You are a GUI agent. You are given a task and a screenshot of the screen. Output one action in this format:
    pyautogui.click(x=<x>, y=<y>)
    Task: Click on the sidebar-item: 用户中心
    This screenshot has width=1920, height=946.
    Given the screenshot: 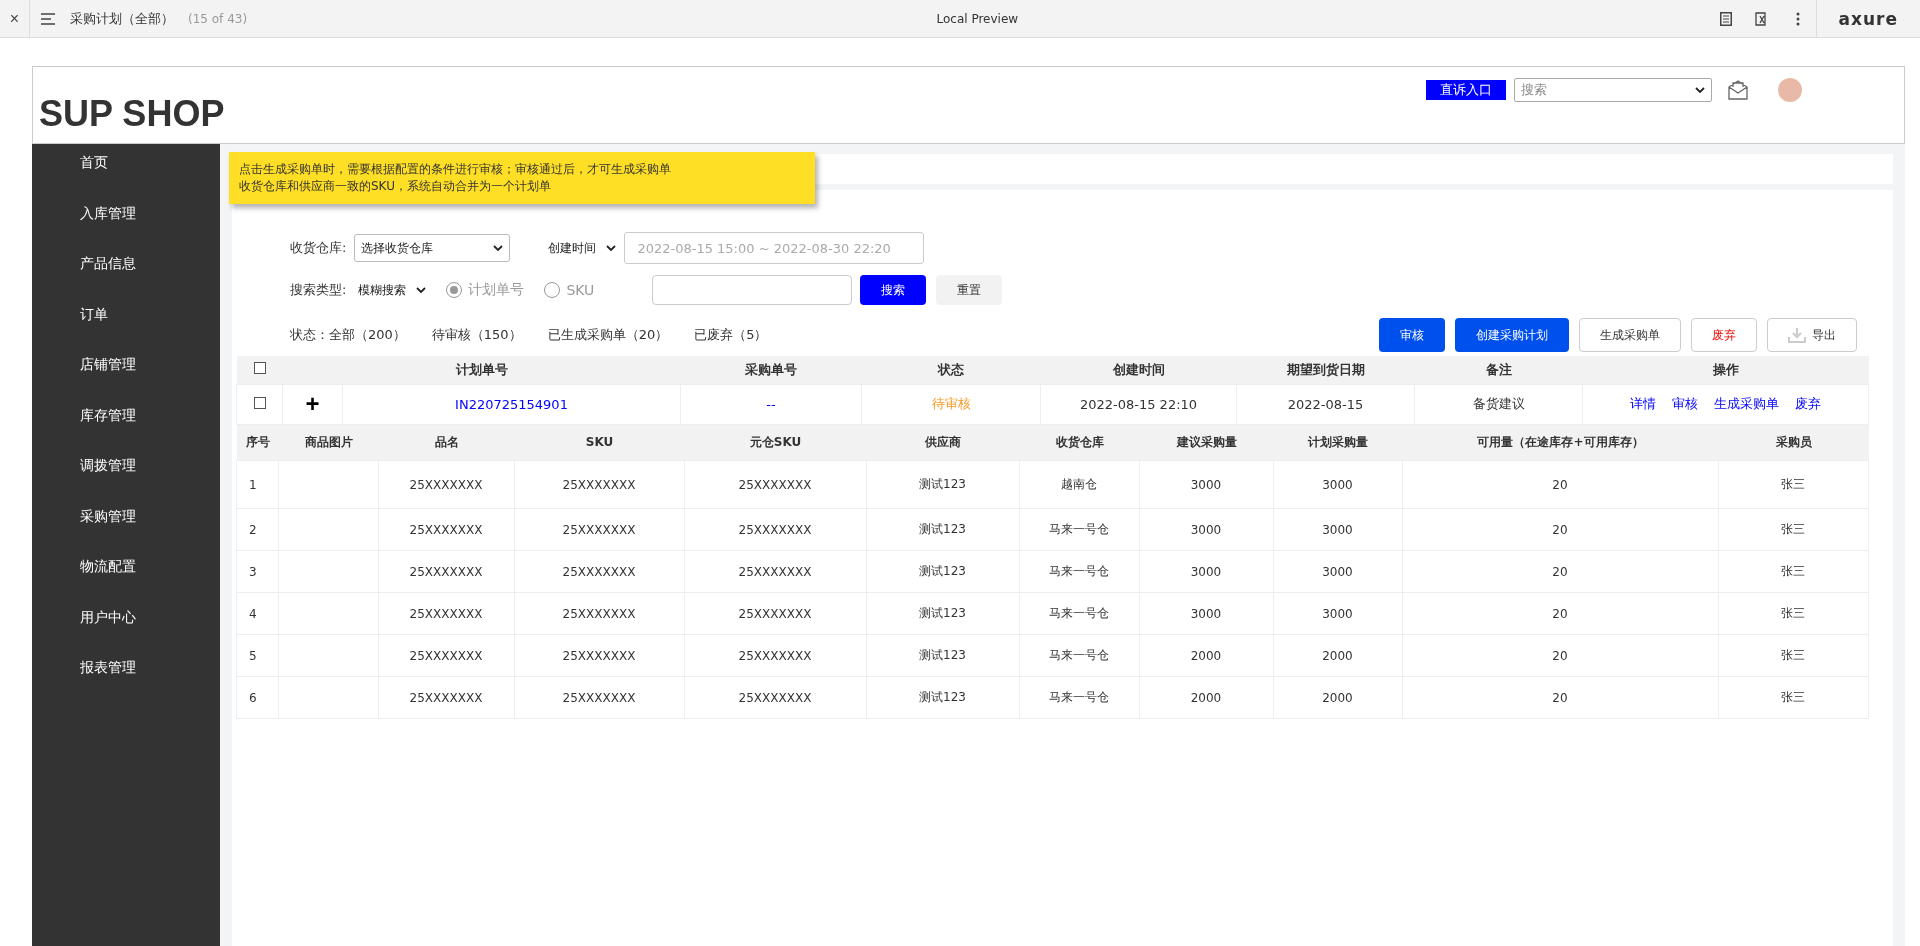 What is the action you would take?
    pyautogui.click(x=126, y=633)
    